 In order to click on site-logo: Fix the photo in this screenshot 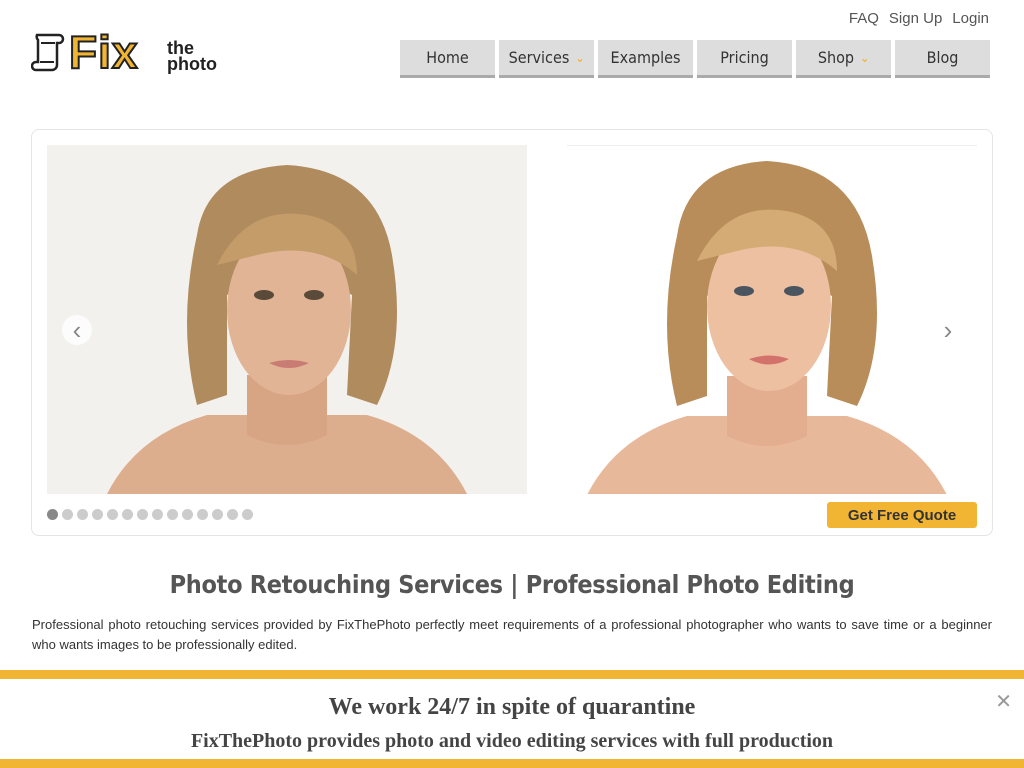, I will do `click(131, 52)`.